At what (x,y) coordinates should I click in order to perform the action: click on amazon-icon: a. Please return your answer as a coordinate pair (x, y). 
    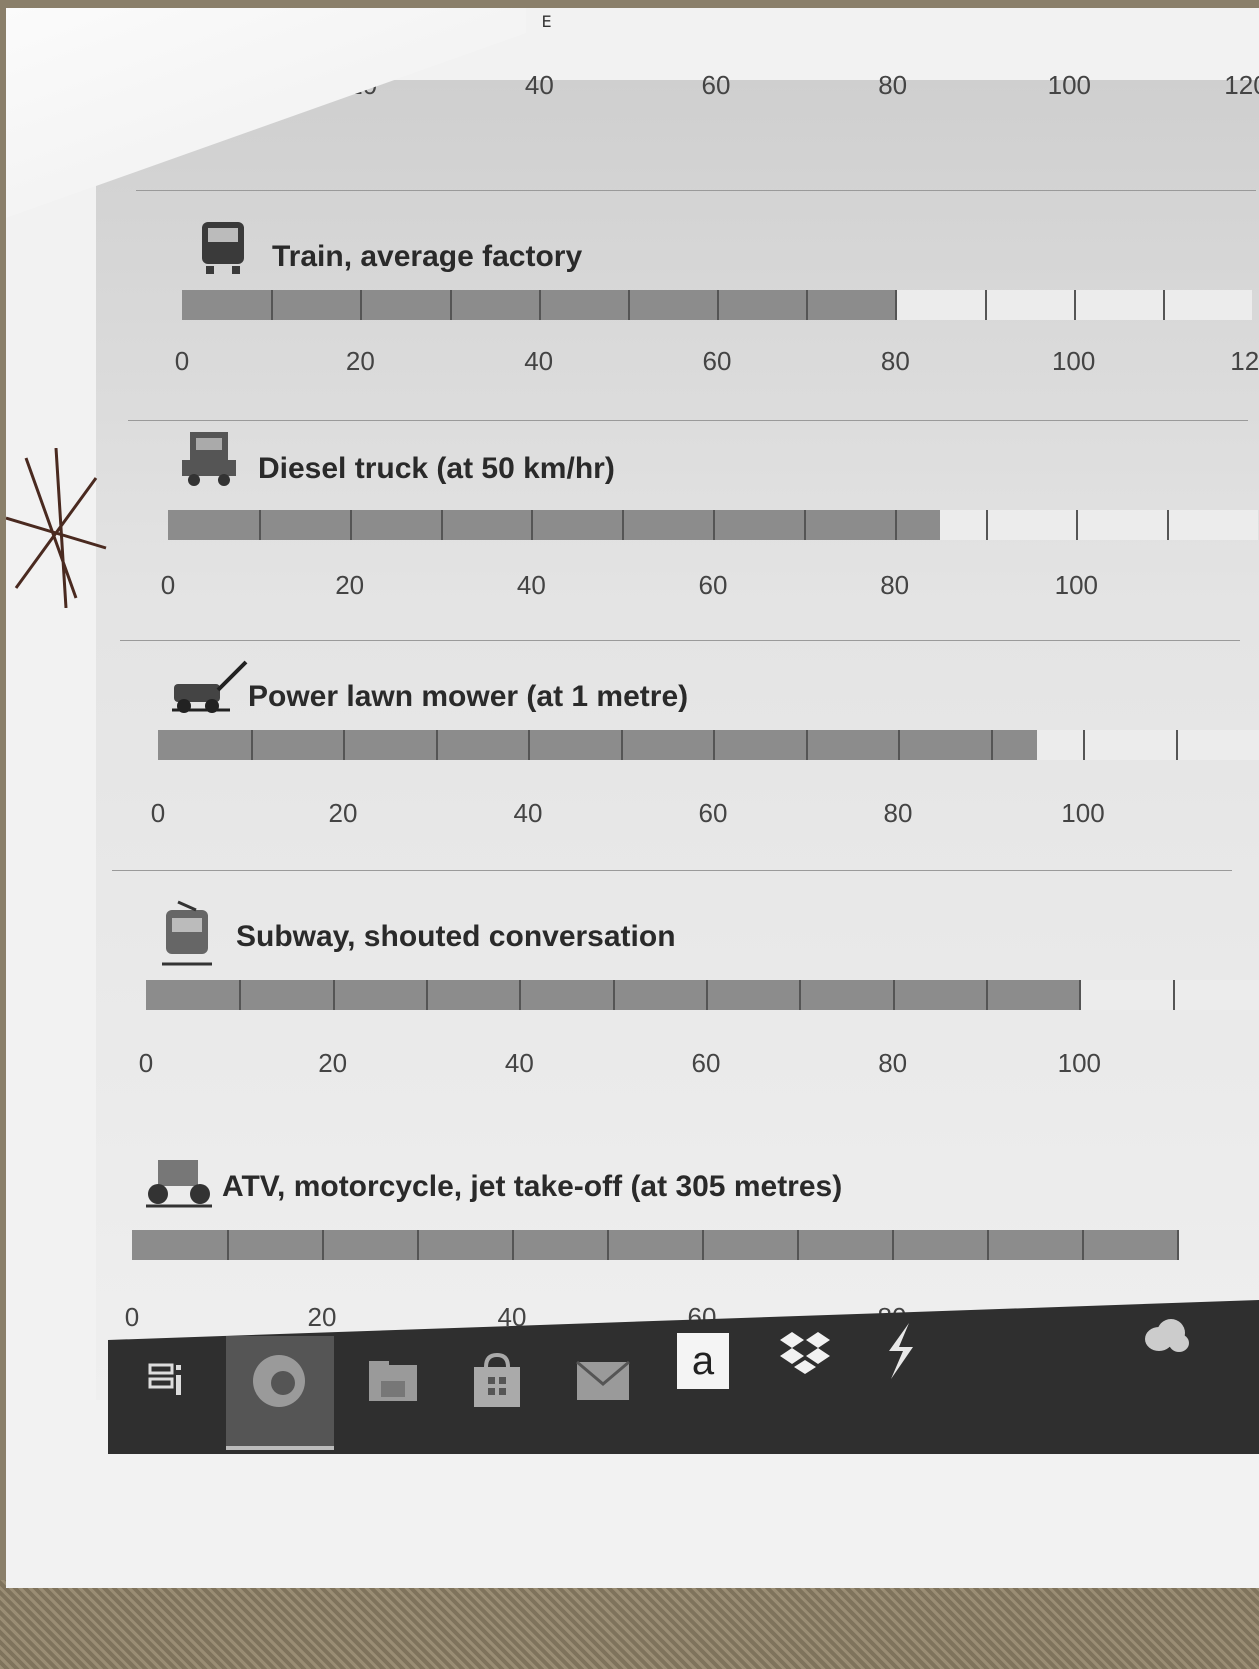
    Looking at the image, I should click on (703, 1361).